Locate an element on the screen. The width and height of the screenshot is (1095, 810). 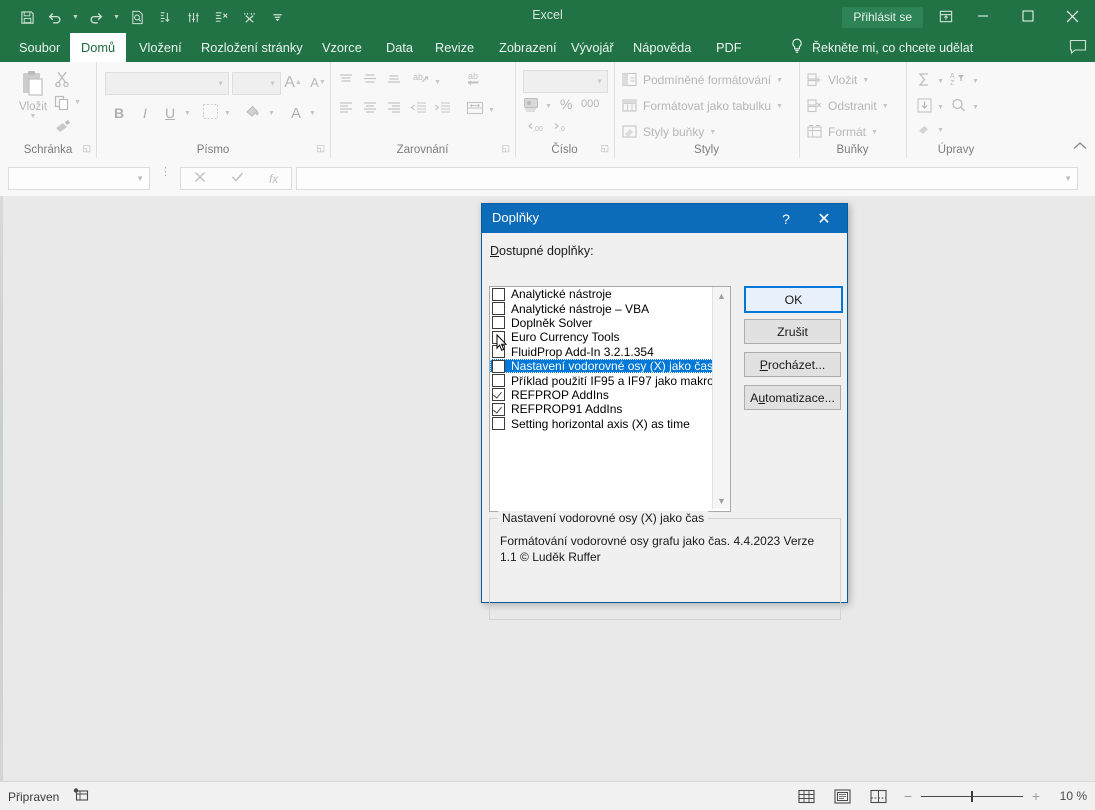
list-item: REFPROP91 AddIns is located at coordinates (610, 409).